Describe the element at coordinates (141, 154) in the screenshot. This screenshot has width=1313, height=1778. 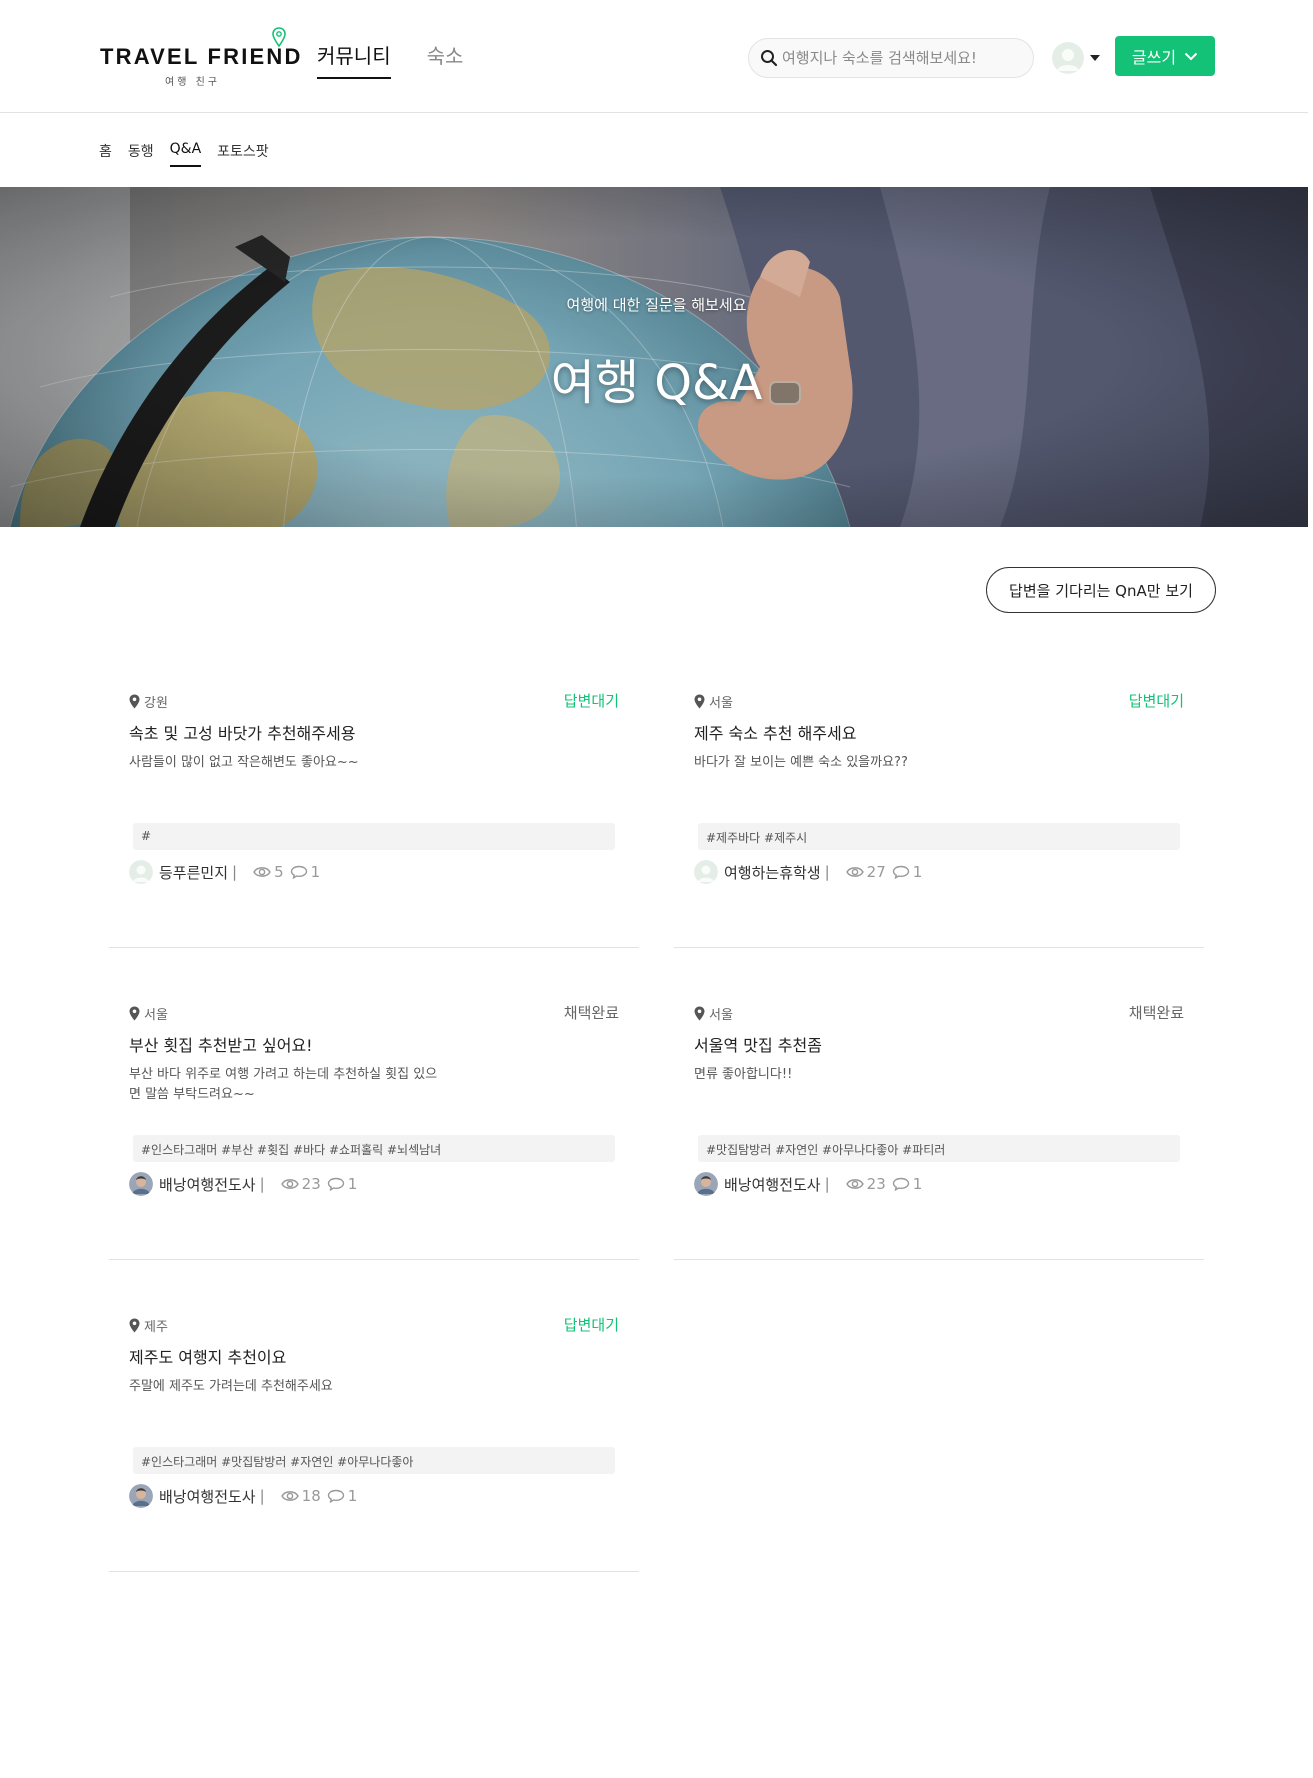
I see `subnav-companion: 동행` at that location.